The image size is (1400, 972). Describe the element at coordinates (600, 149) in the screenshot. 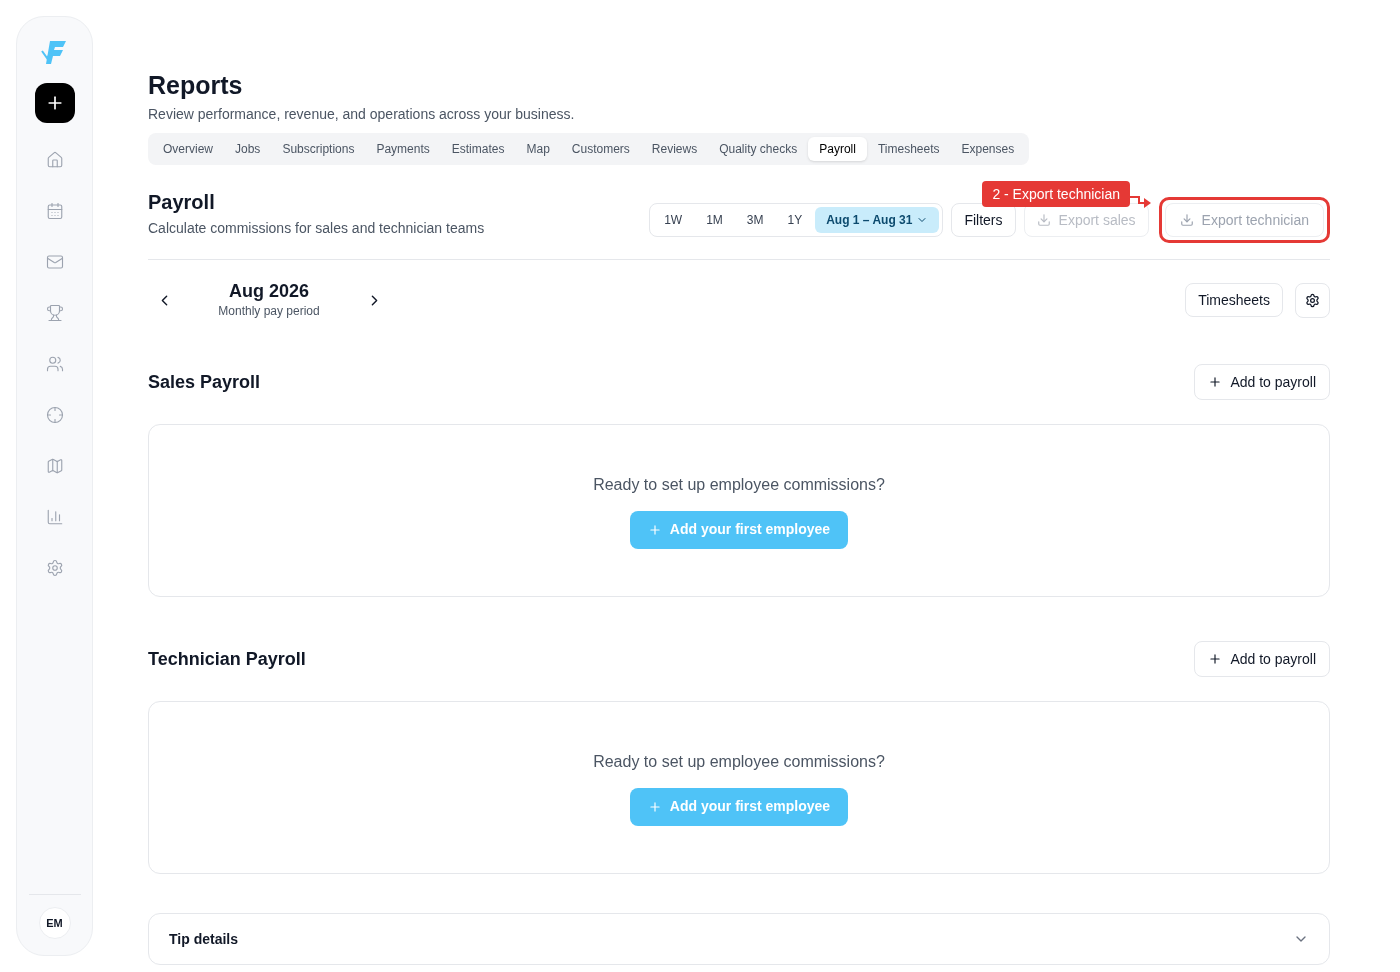

I see `tab: Customers` at that location.